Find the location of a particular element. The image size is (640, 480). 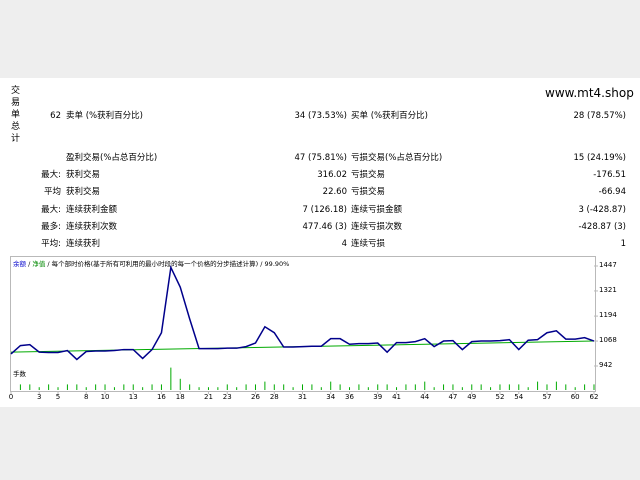

y-tick-label: 942 is located at coordinates (606, 365).